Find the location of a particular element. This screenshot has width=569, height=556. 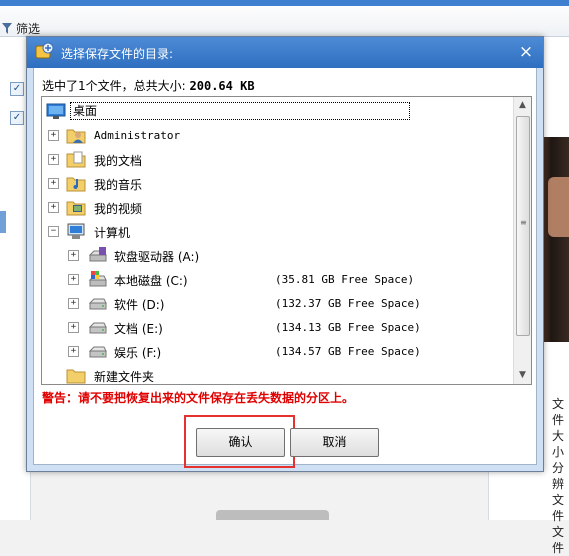

dialog-title: 选择保存文件的目录: is located at coordinates (117, 54).